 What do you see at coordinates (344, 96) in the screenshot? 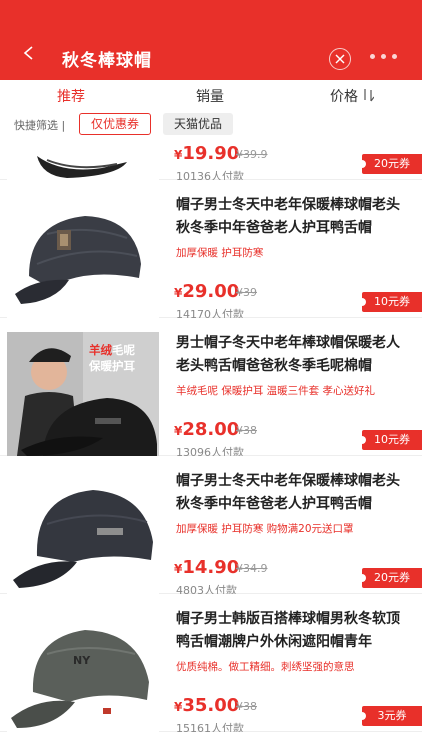
I see `tab-price: 价格` at bounding box center [344, 96].